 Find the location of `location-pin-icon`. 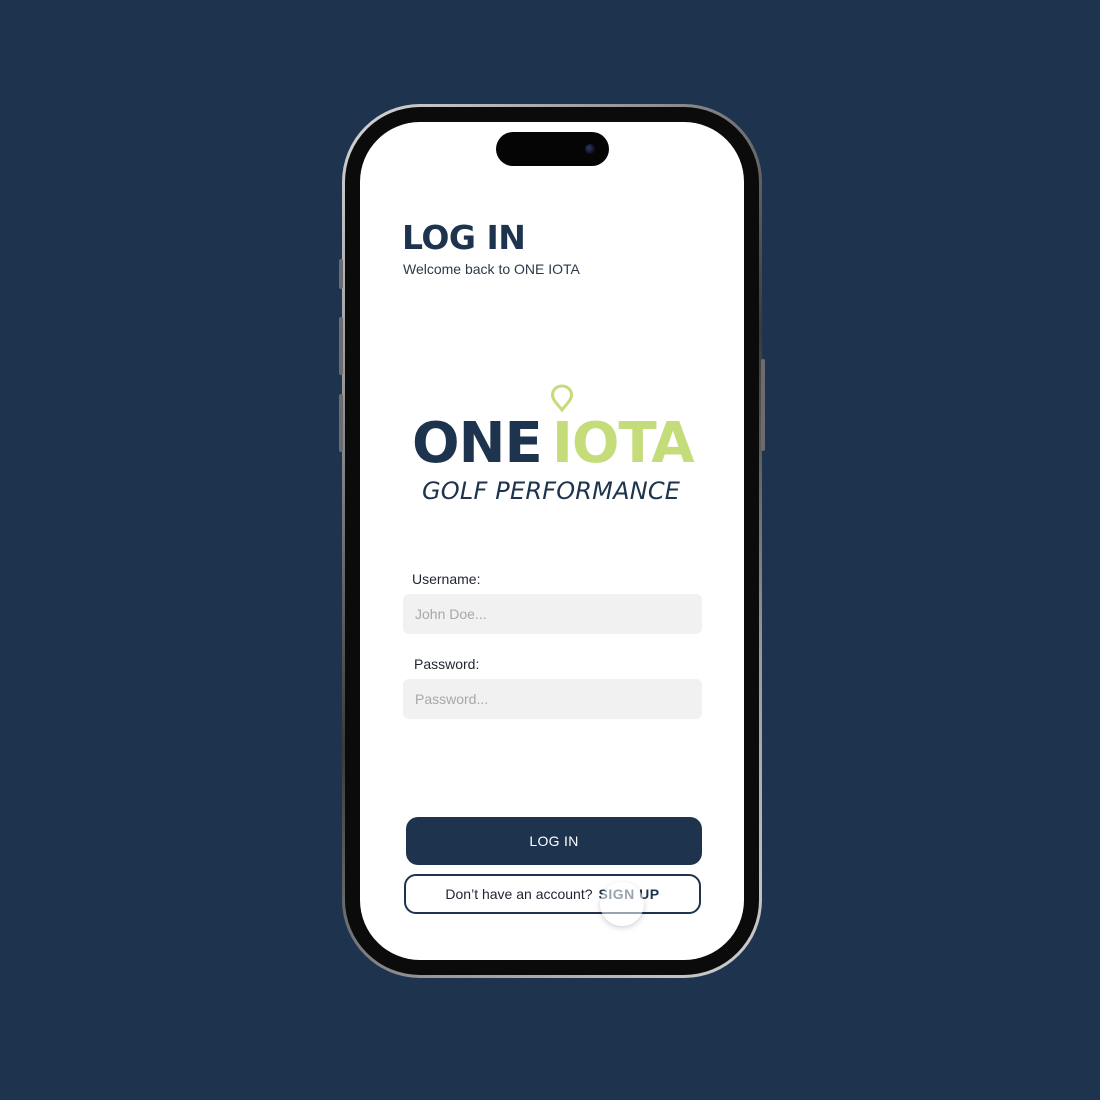

location-pin-icon is located at coordinates (562, 398).